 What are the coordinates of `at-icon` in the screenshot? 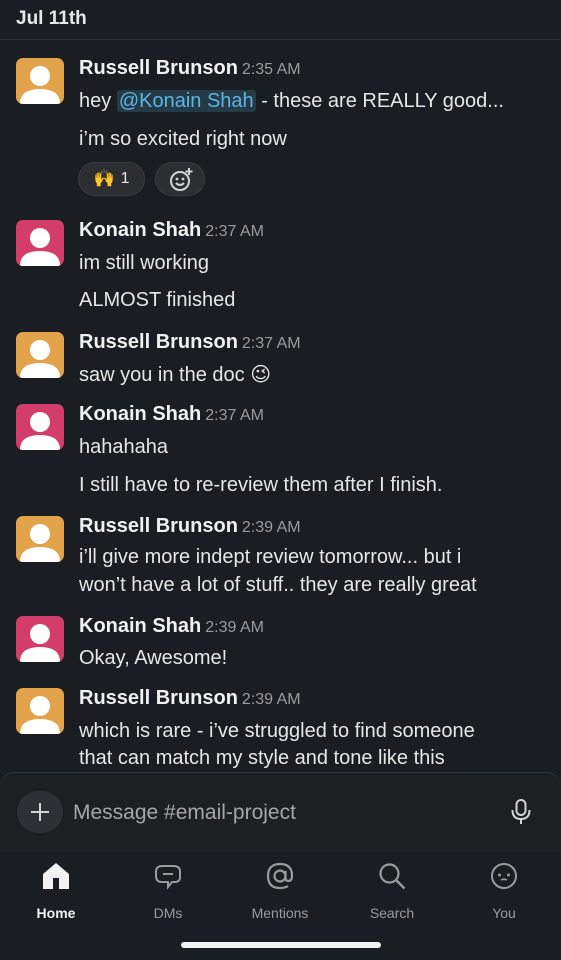 It's located at (280, 876).